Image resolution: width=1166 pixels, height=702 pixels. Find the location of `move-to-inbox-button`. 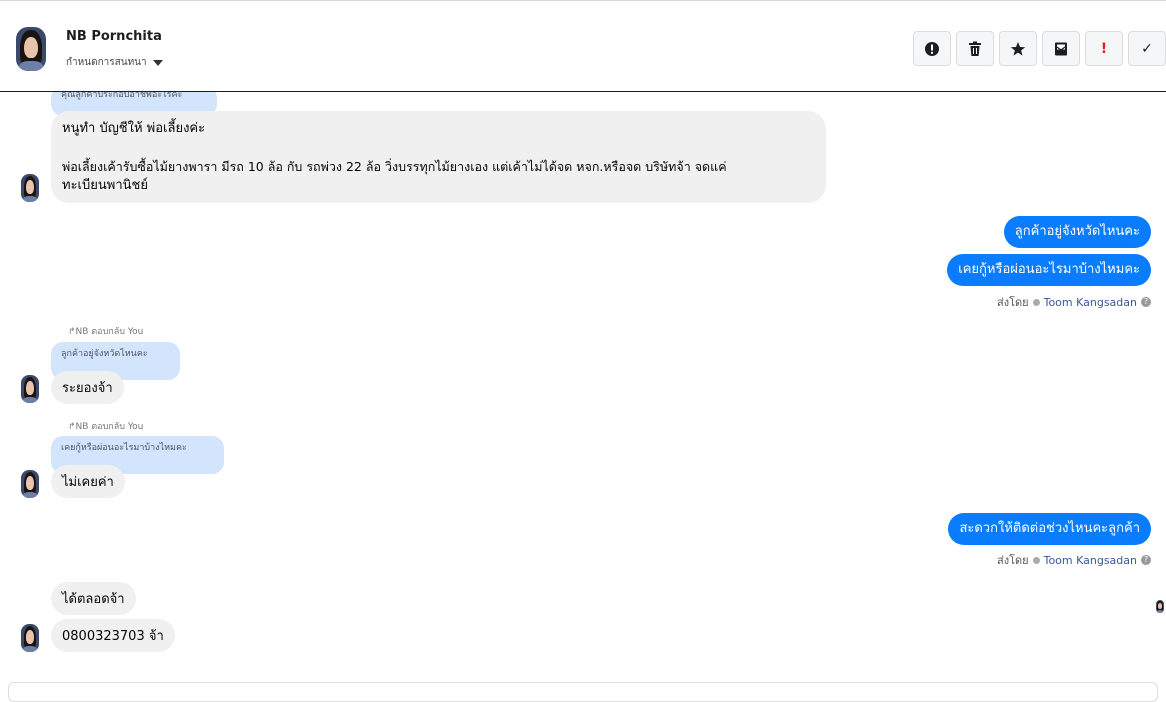

move-to-inbox-button is located at coordinates (1061, 48).